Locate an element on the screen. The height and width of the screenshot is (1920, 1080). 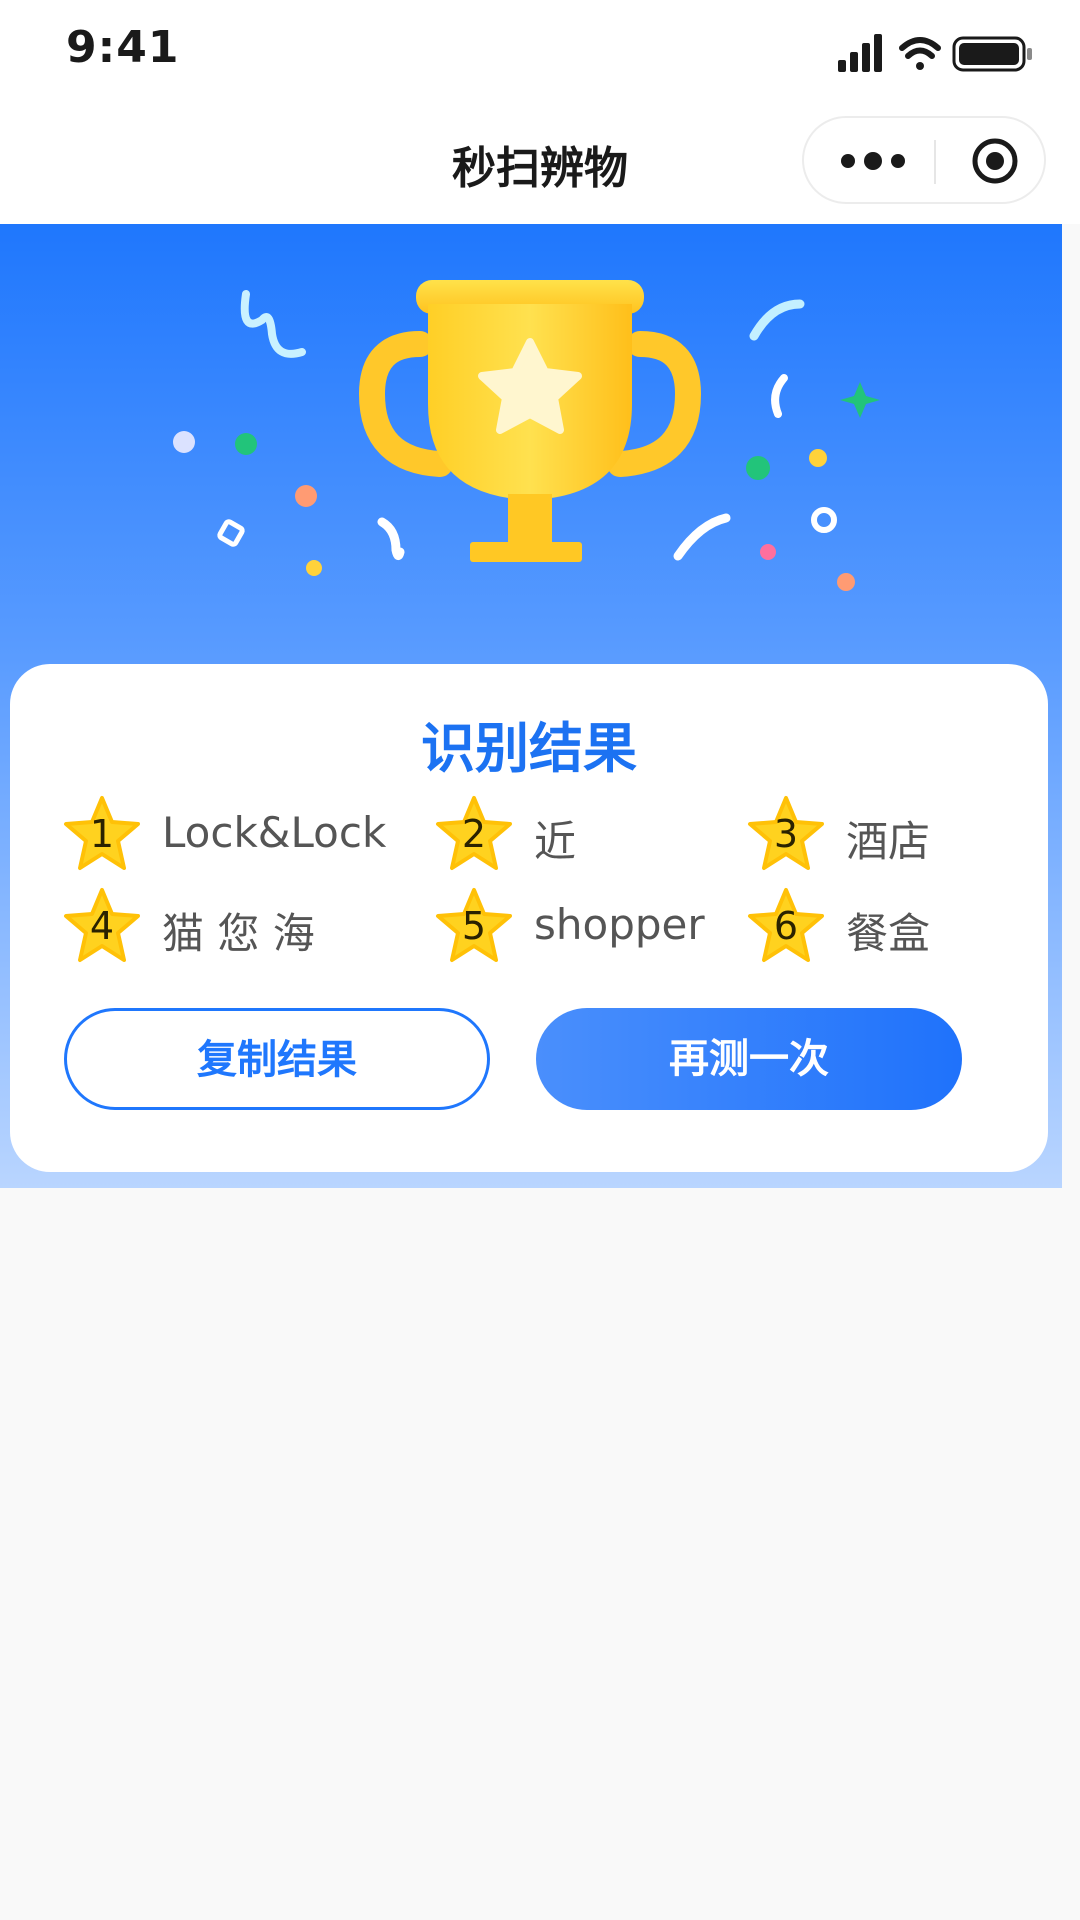
battery-icon is located at coordinates (992, 54).